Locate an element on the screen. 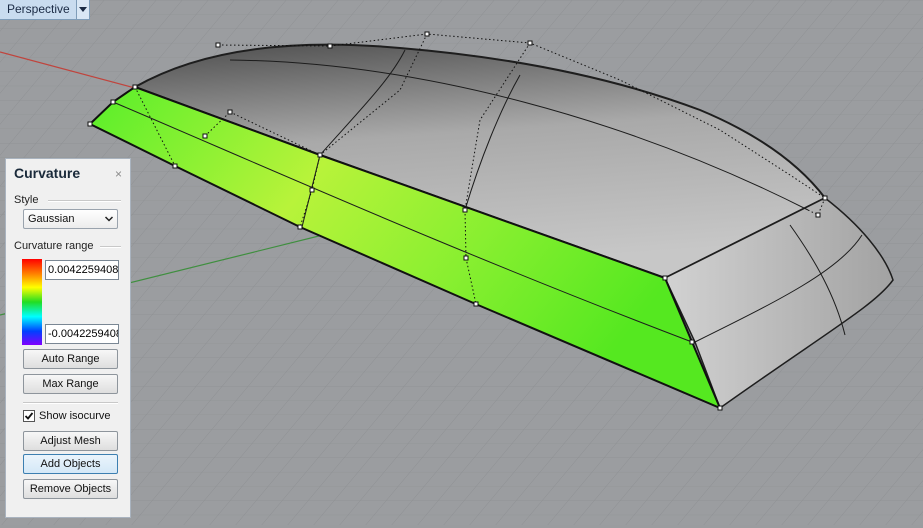  range-divider is located at coordinates (110, 247).